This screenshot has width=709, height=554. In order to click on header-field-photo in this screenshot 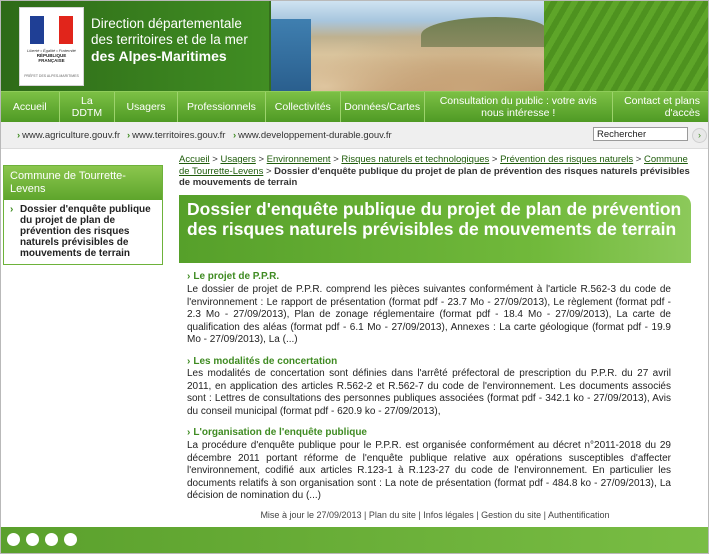, I will do `click(626, 46)`.